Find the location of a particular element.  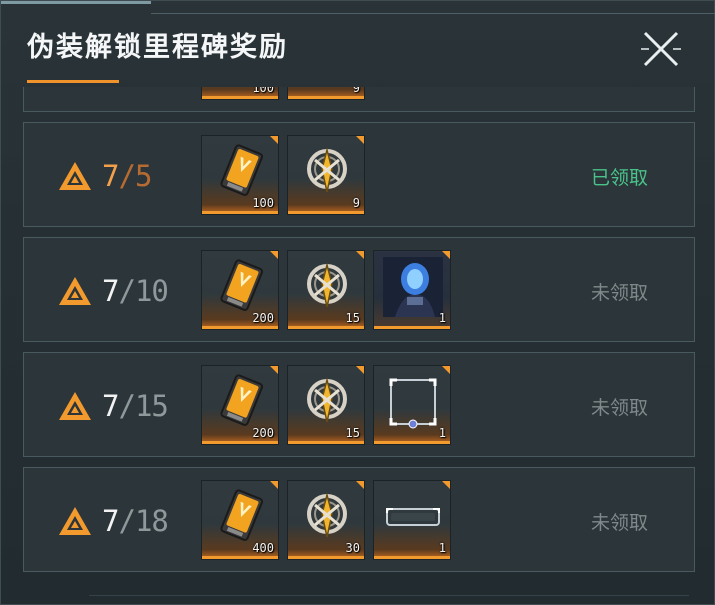

milestone-progress: 7/18 is located at coordinates (113, 521).